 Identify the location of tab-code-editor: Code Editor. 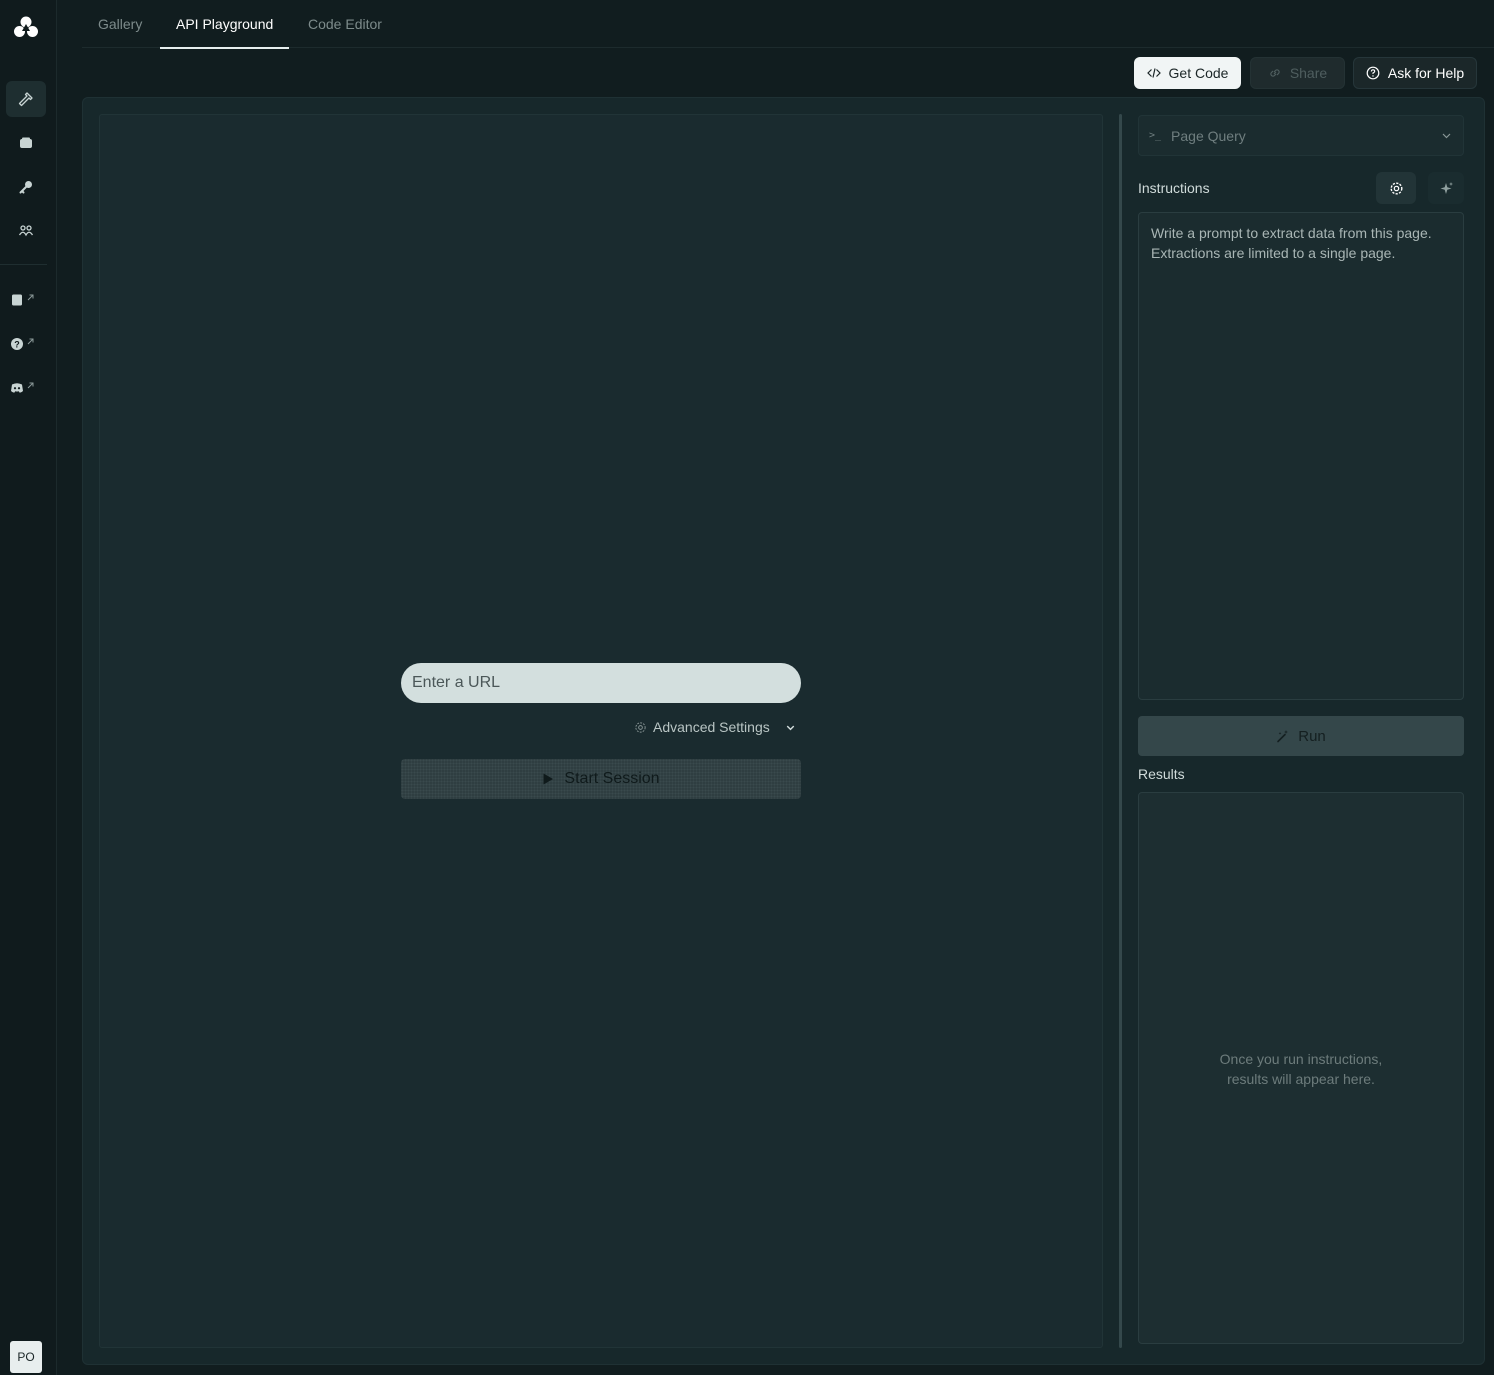
(345, 24).